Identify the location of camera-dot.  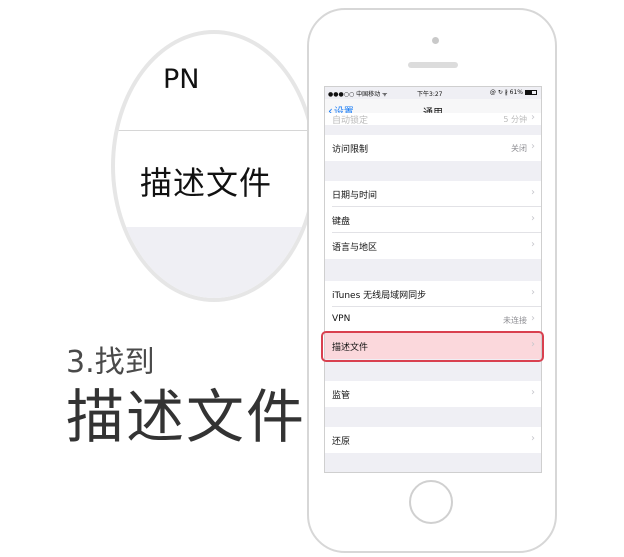
(435, 40).